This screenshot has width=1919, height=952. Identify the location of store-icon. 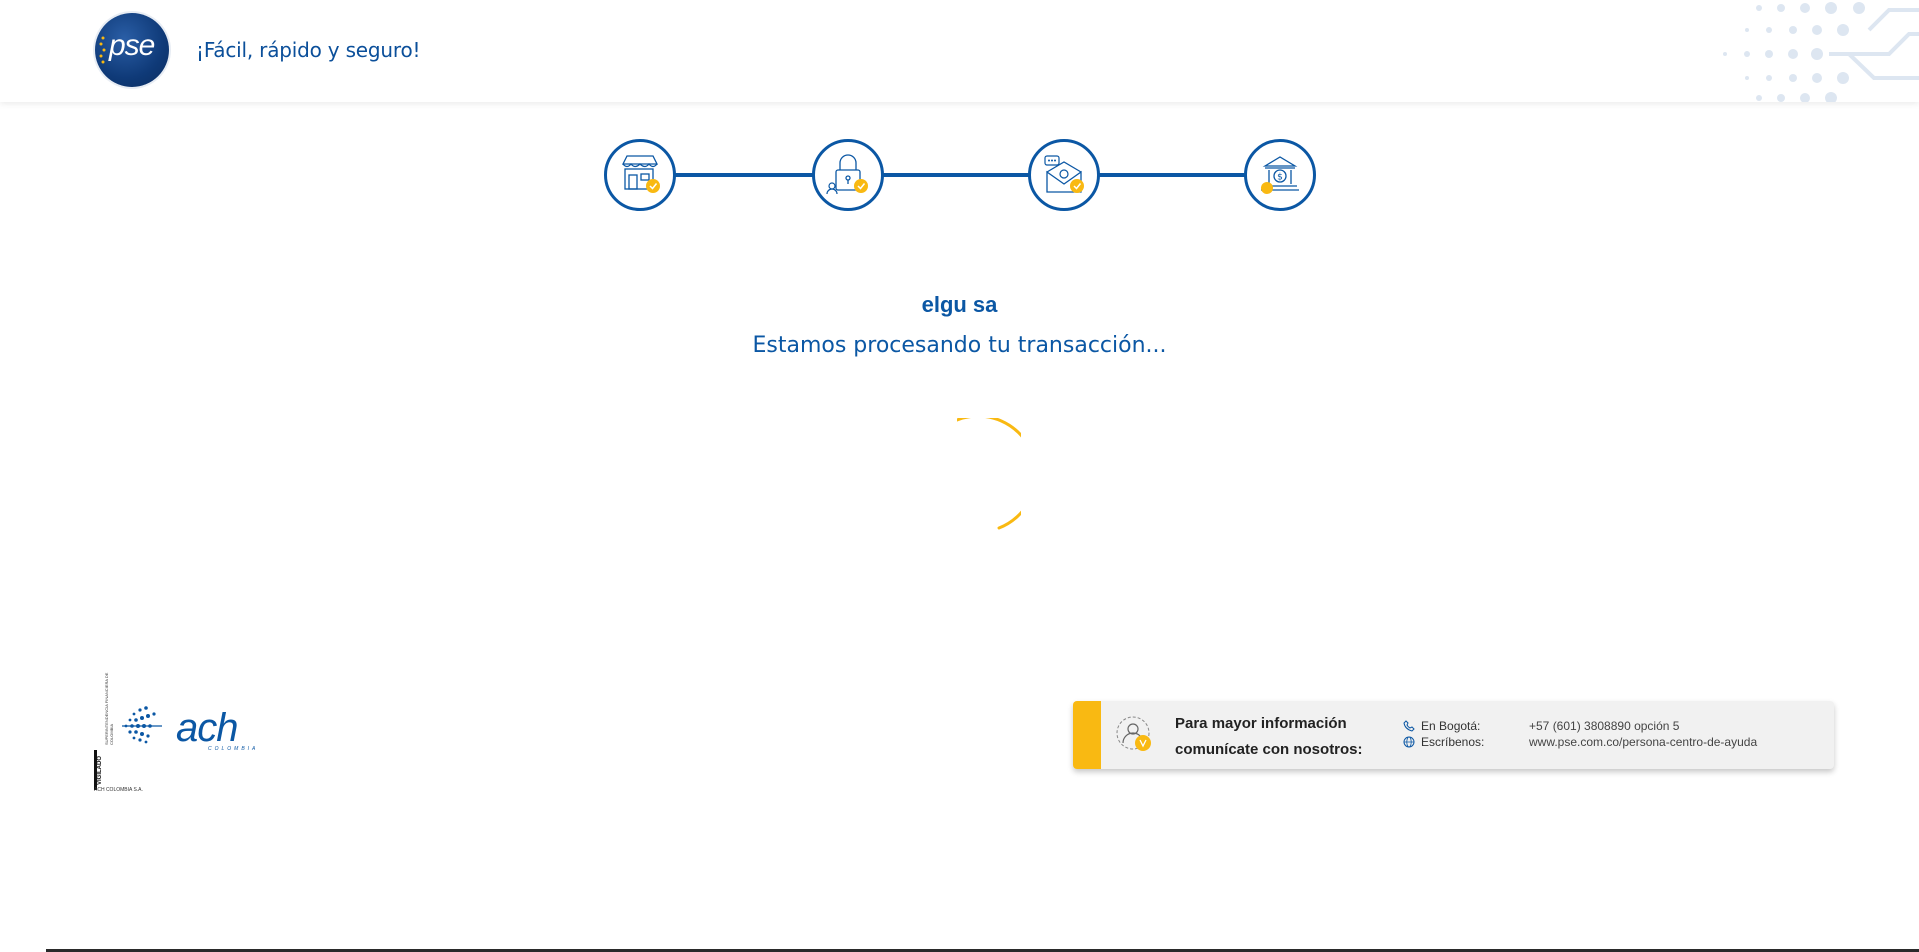
(640, 174).